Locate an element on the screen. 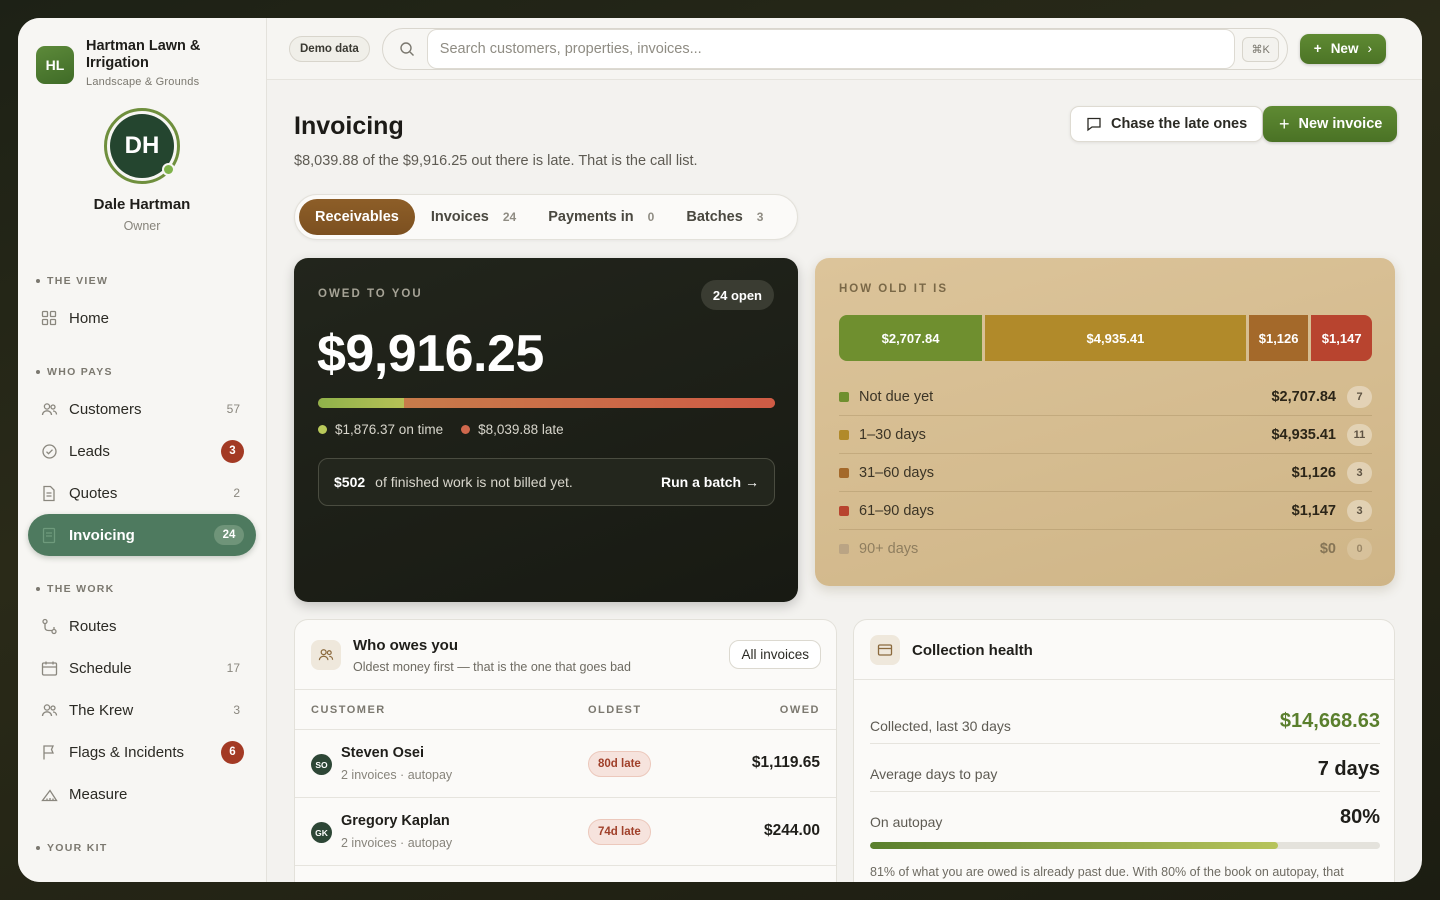 The width and height of the screenshot is (1440, 900). demo-data-chip: Demo data is located at coordinates (329, 48).